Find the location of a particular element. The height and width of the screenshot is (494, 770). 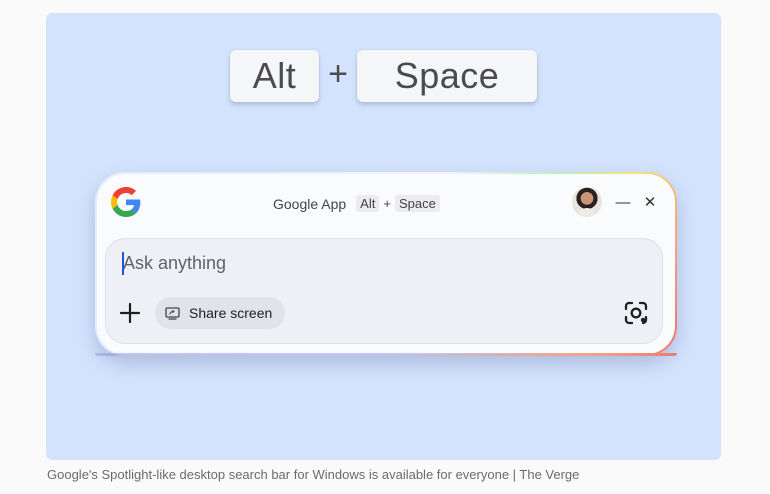

share-screen-label: Share screen is located at coordinates (231, 313).